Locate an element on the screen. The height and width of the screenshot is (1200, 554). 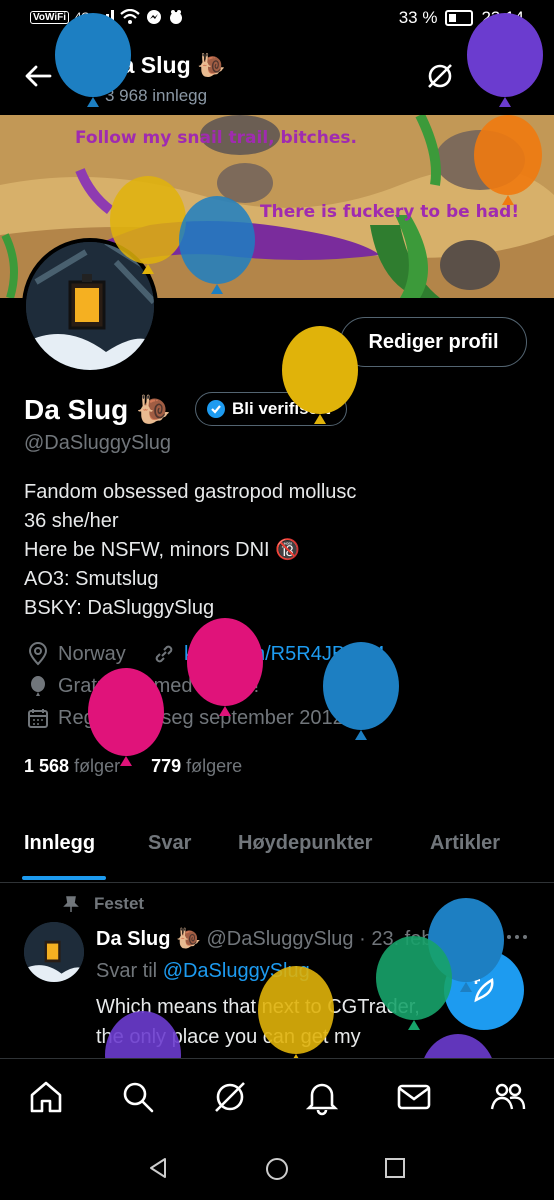
pinned-label: Festet is located at coordinates (103, 904).